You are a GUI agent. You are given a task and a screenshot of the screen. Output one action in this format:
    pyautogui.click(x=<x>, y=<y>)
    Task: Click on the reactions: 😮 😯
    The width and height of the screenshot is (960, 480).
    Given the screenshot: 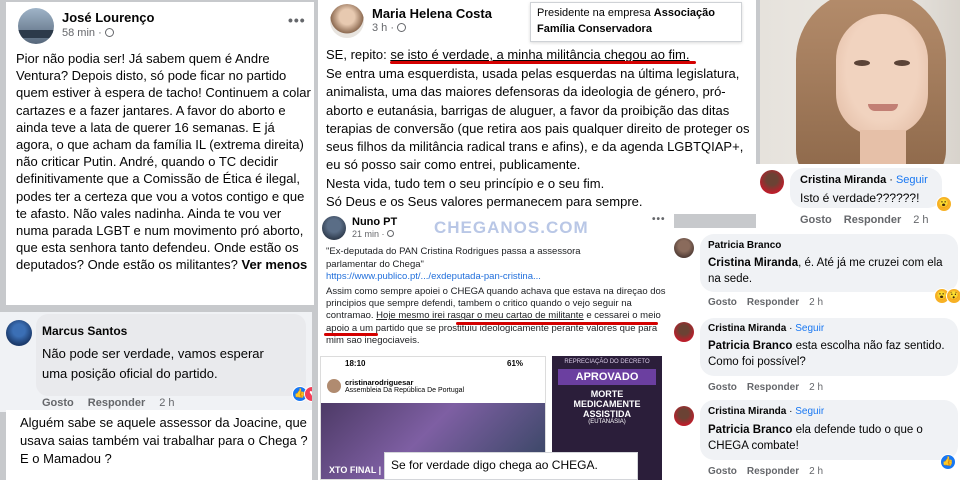 What is the action you would take?
    pyautogui.click(x=947, y=296)
    